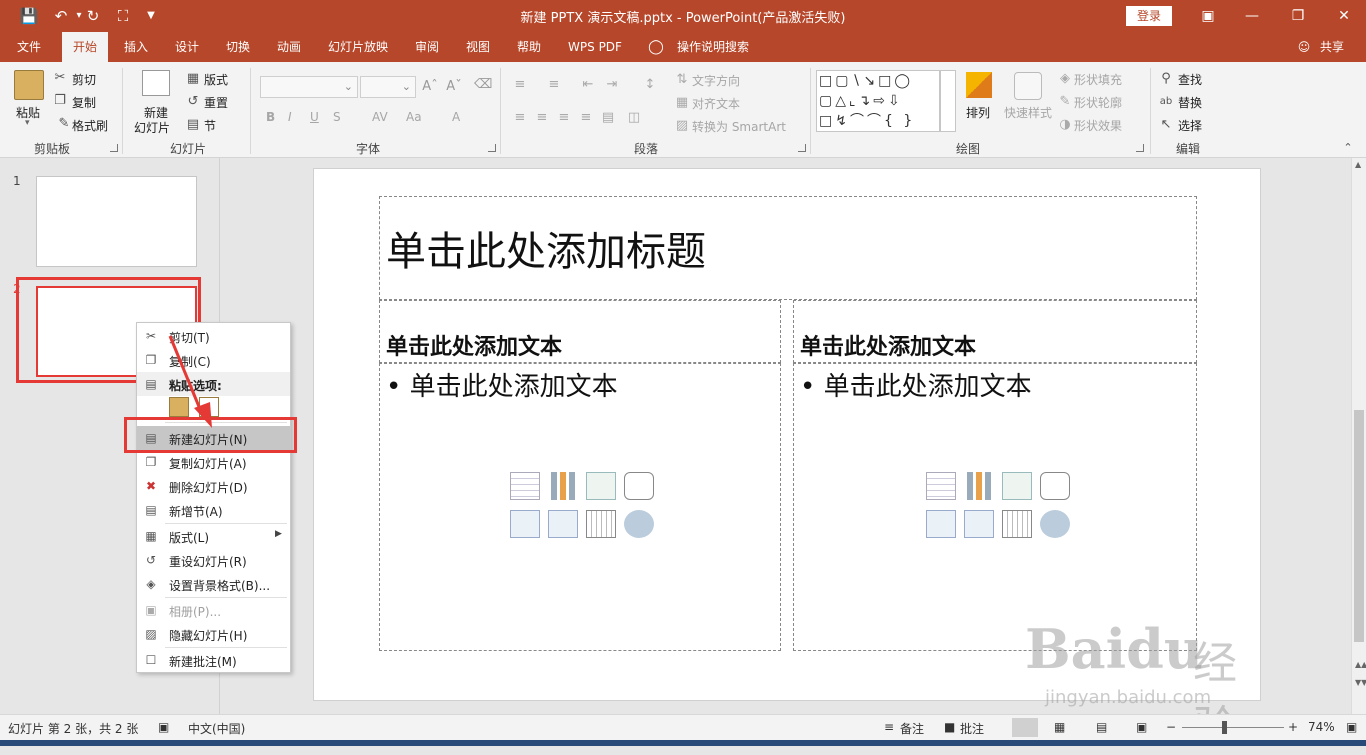 This screenshot has width=1366, height=755. What do you see at coordinates (1028, 86) in the screenshot?
I see `quick-styles-icon` at bounding box center [1028, 86].